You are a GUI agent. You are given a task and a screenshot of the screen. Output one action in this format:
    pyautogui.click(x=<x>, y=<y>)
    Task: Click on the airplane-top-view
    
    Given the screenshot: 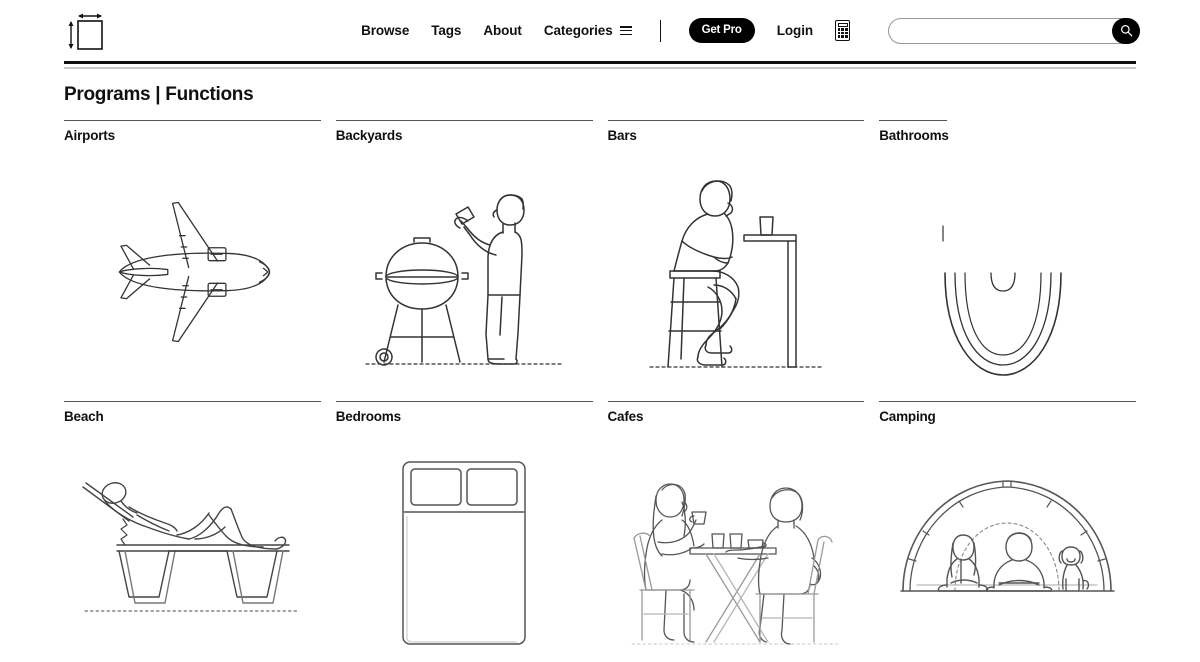 What is the action you would take?
    pyautogui.click(x=192, y=272)
    